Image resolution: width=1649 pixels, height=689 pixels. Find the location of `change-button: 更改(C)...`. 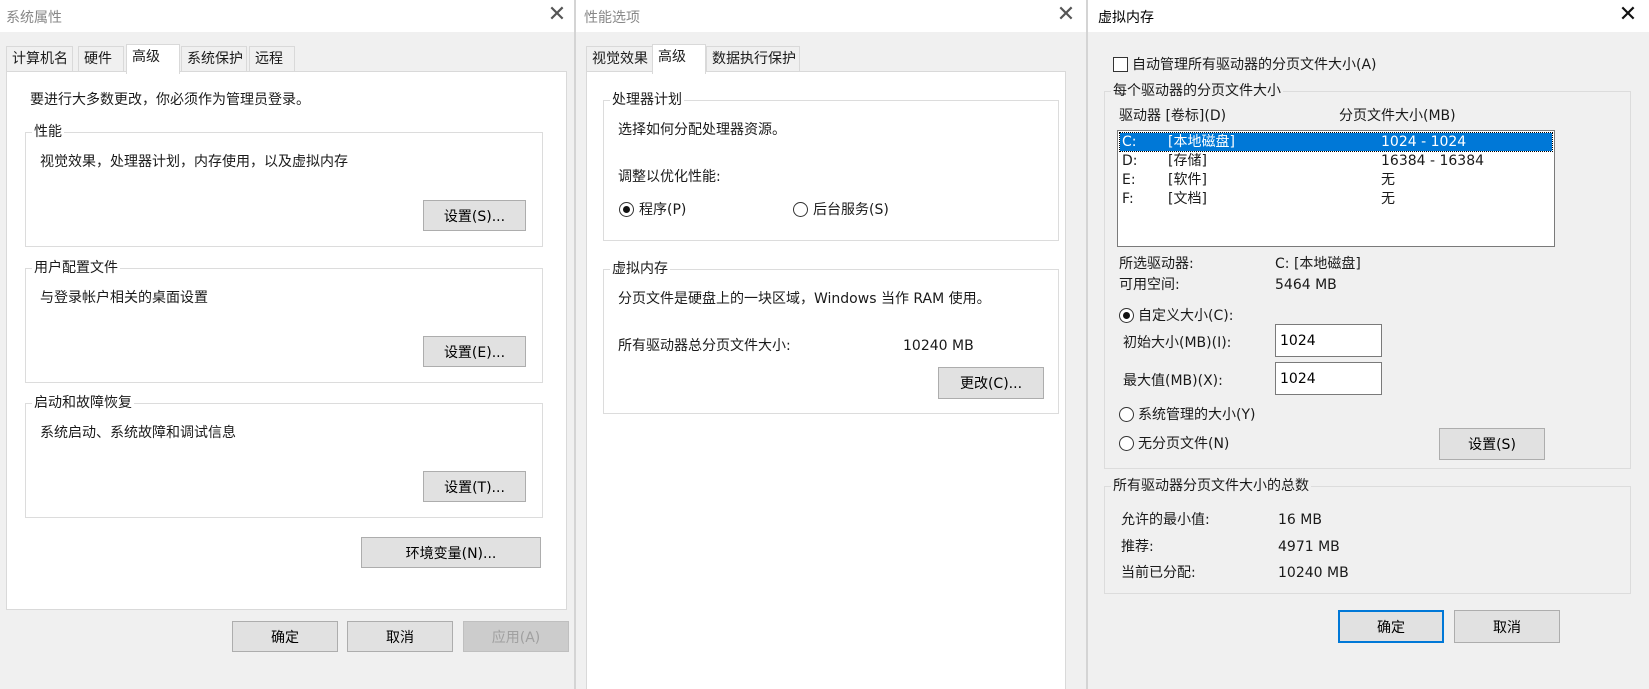

change-button: 更改(C)... is located at coordinates (991, 383).